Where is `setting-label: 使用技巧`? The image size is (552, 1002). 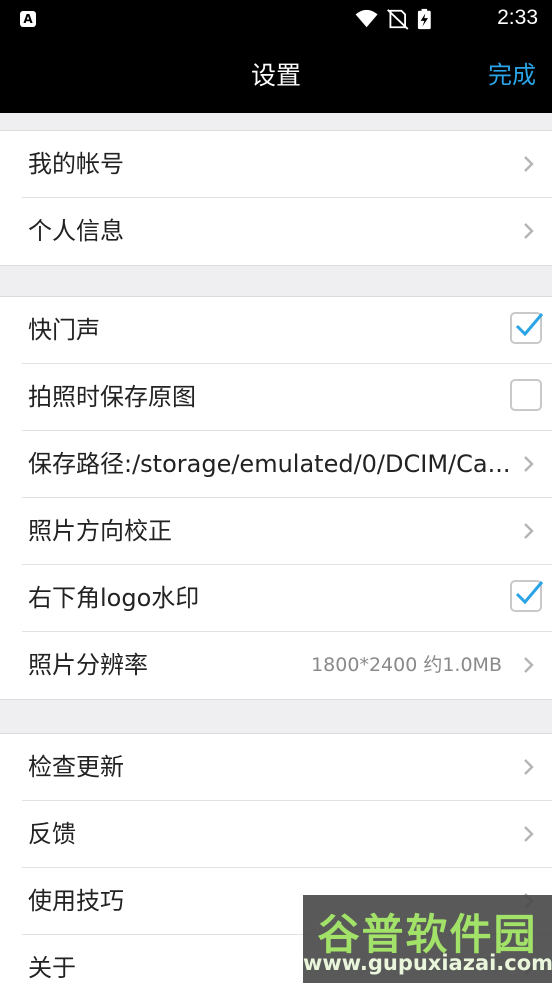
setting-label: 使用技巧 is located at coordinates (76, 901).